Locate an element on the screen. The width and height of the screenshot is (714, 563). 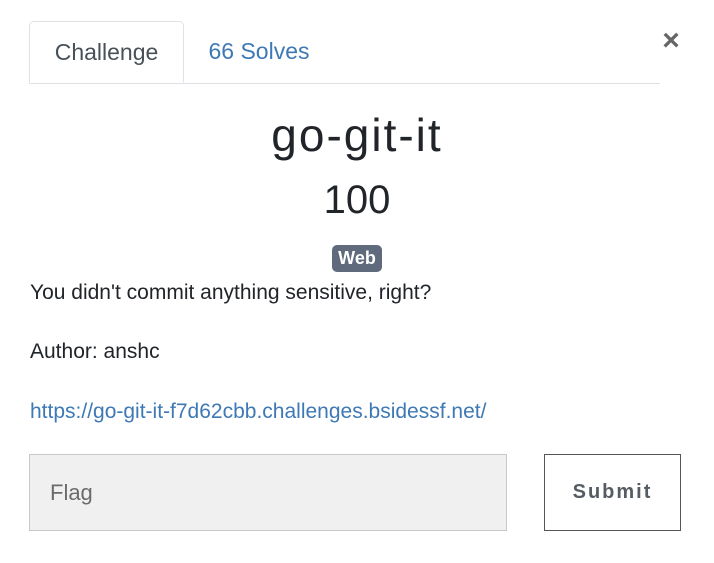
challenge-name: go-git-it is located at coordinates (357, 135).